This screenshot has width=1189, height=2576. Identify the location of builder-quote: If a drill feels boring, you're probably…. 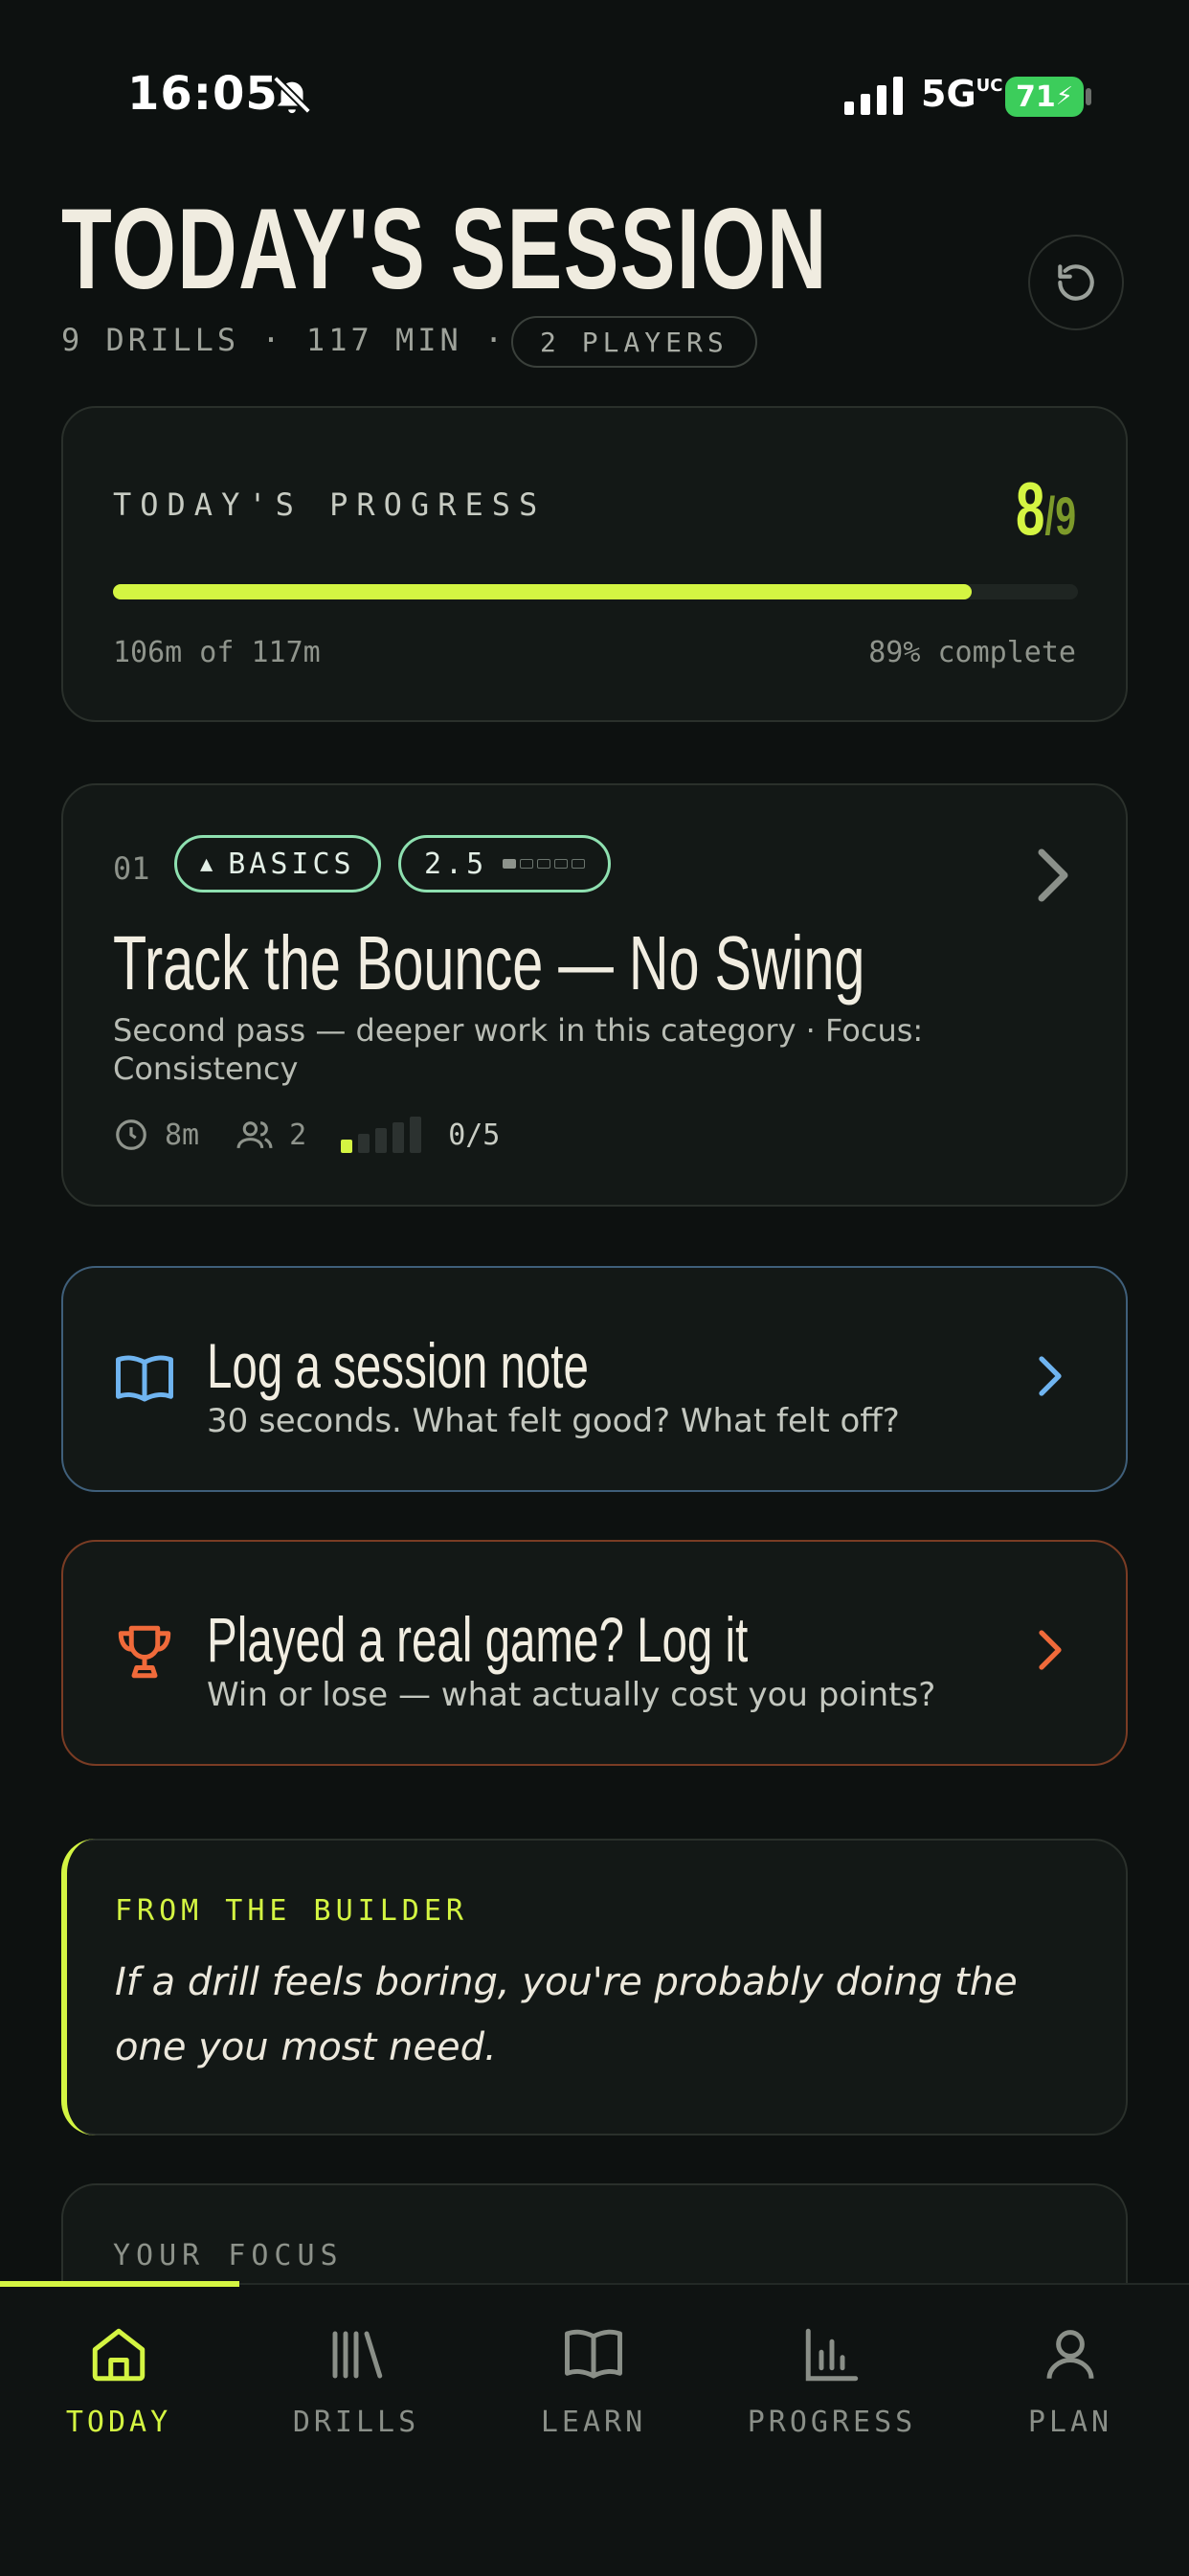
(566, 2014).